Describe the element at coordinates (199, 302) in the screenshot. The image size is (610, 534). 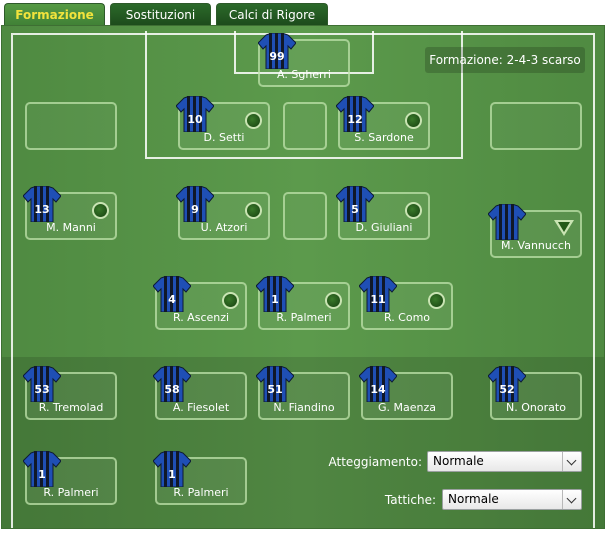
I see `player-slot-forward-1: 4 R. Ascenzi` at that location.